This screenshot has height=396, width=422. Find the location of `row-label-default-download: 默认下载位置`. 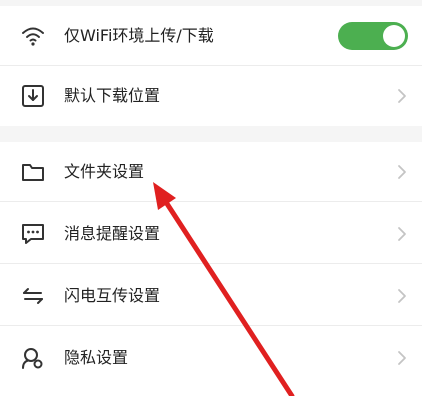

row-label-default-download: 默认下载位置 is located at coordinates (112, 95).